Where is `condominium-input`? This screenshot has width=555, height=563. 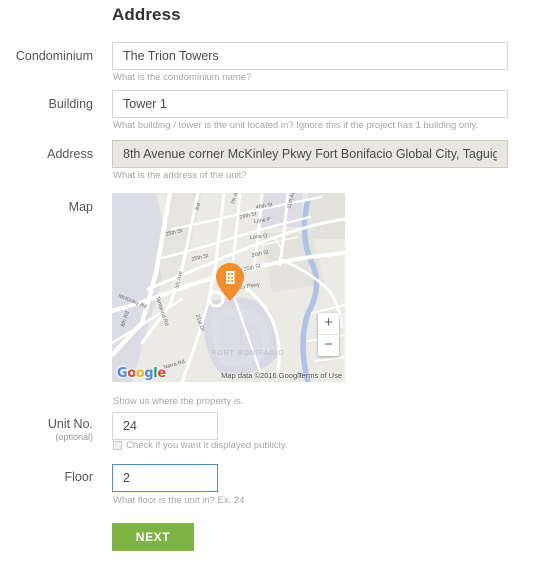 condominium-input is located at coordinates (310, 56).